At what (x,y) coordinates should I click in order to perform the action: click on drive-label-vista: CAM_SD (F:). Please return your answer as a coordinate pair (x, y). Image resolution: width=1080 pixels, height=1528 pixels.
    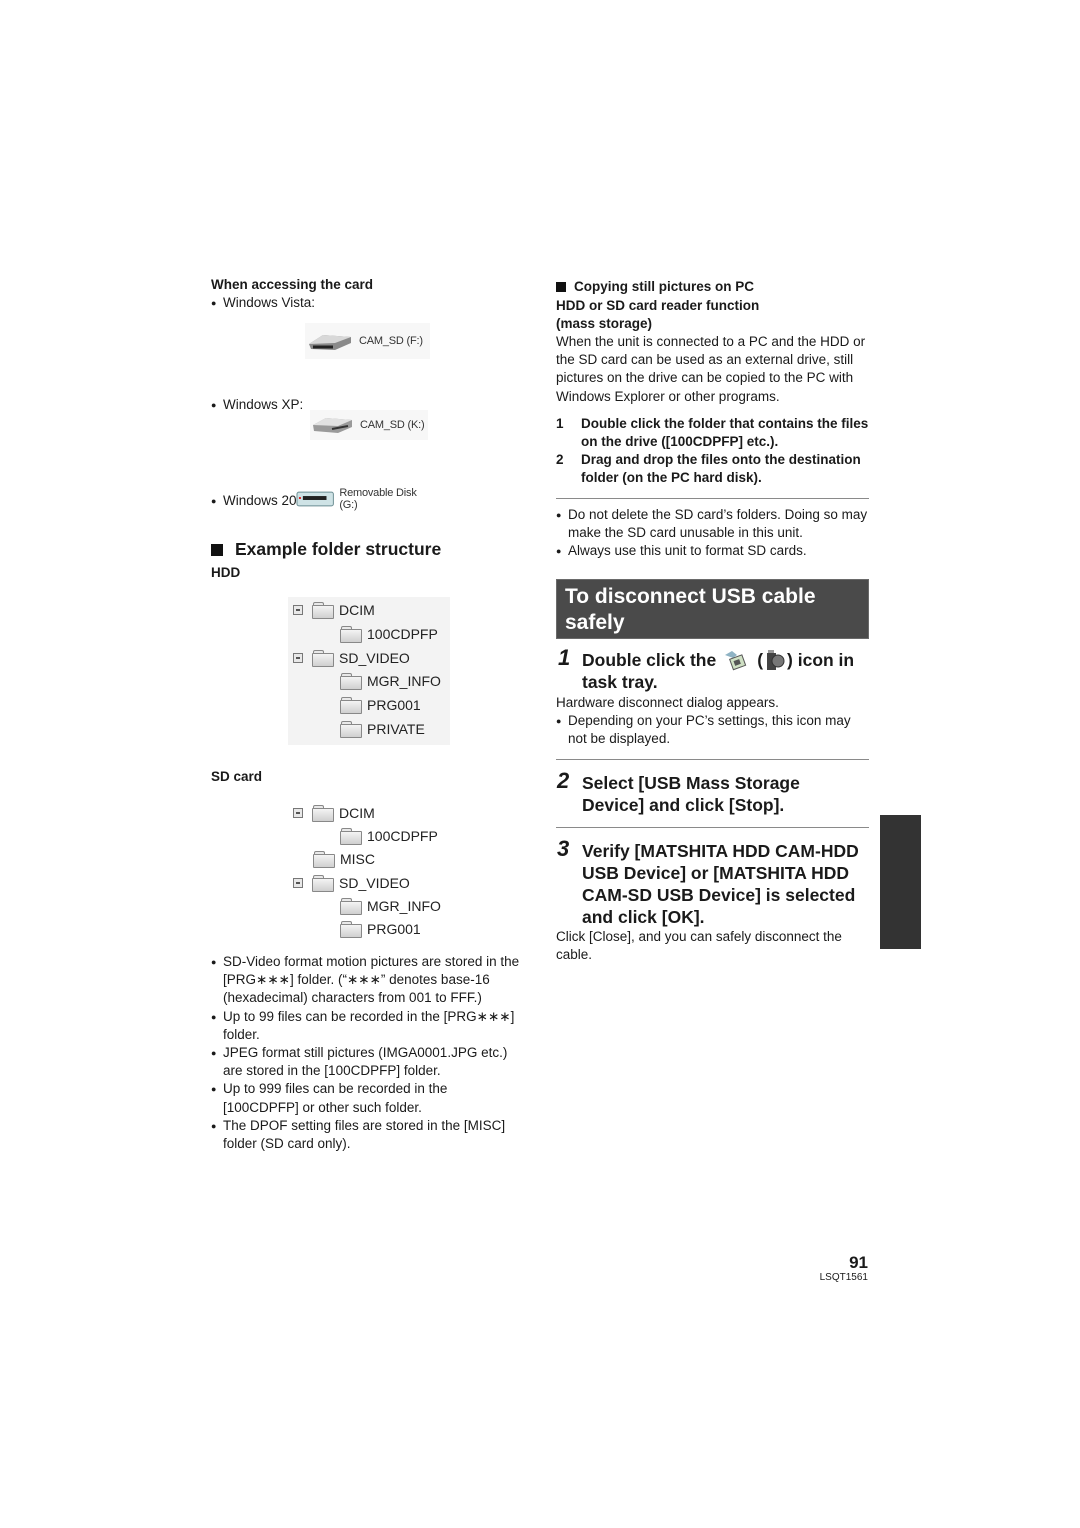
    Looking at the image, I should click on (391, 341).